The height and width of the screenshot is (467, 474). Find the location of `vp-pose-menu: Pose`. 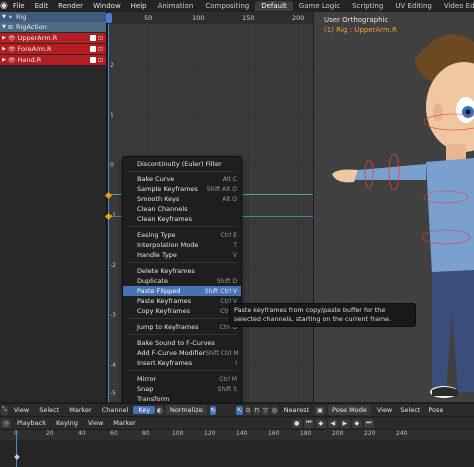

vp-pose-menu: Pose is located at coordinates (435, 410).